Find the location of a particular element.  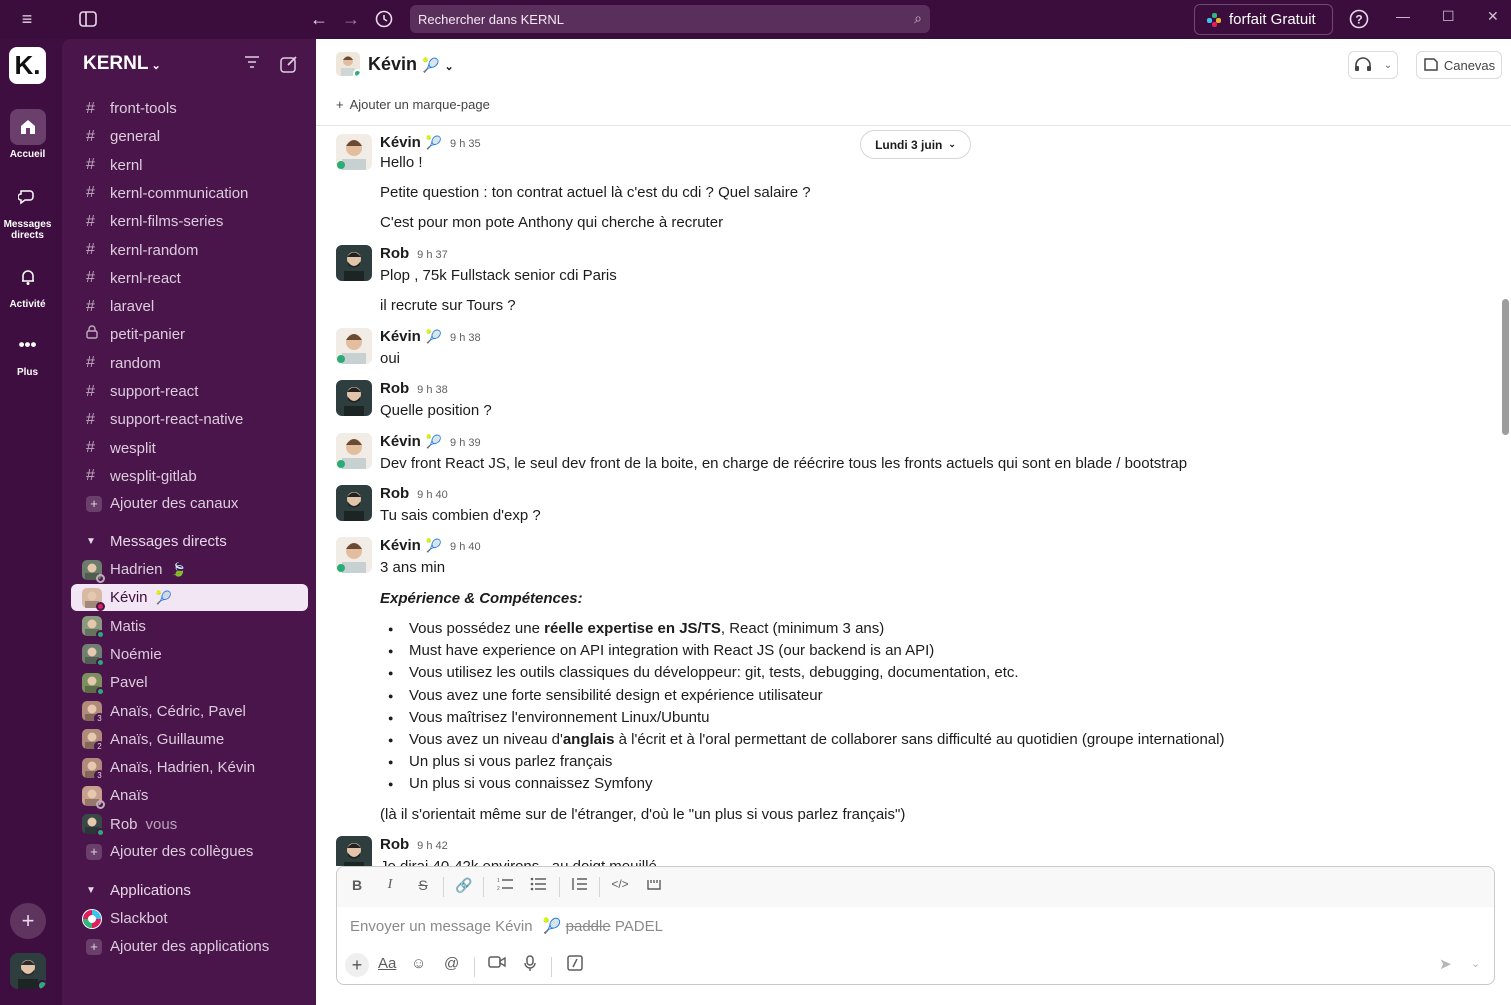

emoji-icon: ☺ is located at coordinates (418, 963).